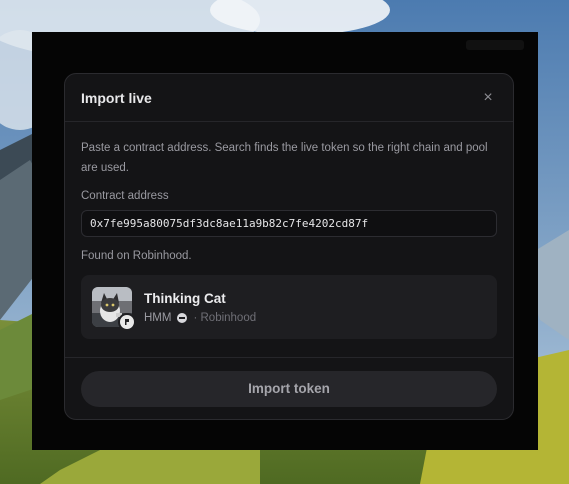  Describe the element at coordinates (200, 307) in the screenshot. I see `token-info: Thinking Cat HMM · Robinhood` at that location.